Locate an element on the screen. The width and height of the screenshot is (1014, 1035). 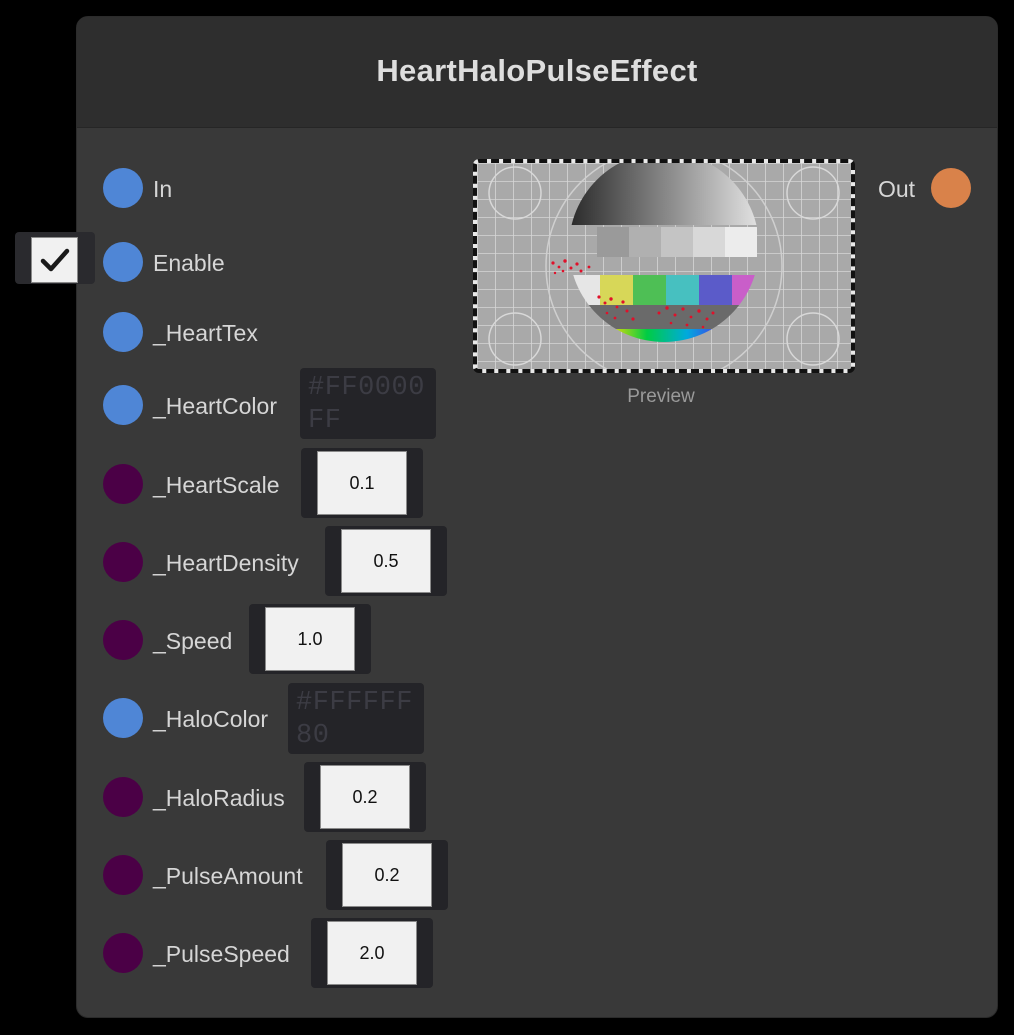
heartscale-field-wrap: 0.1 is located at coordinates (362, 483).